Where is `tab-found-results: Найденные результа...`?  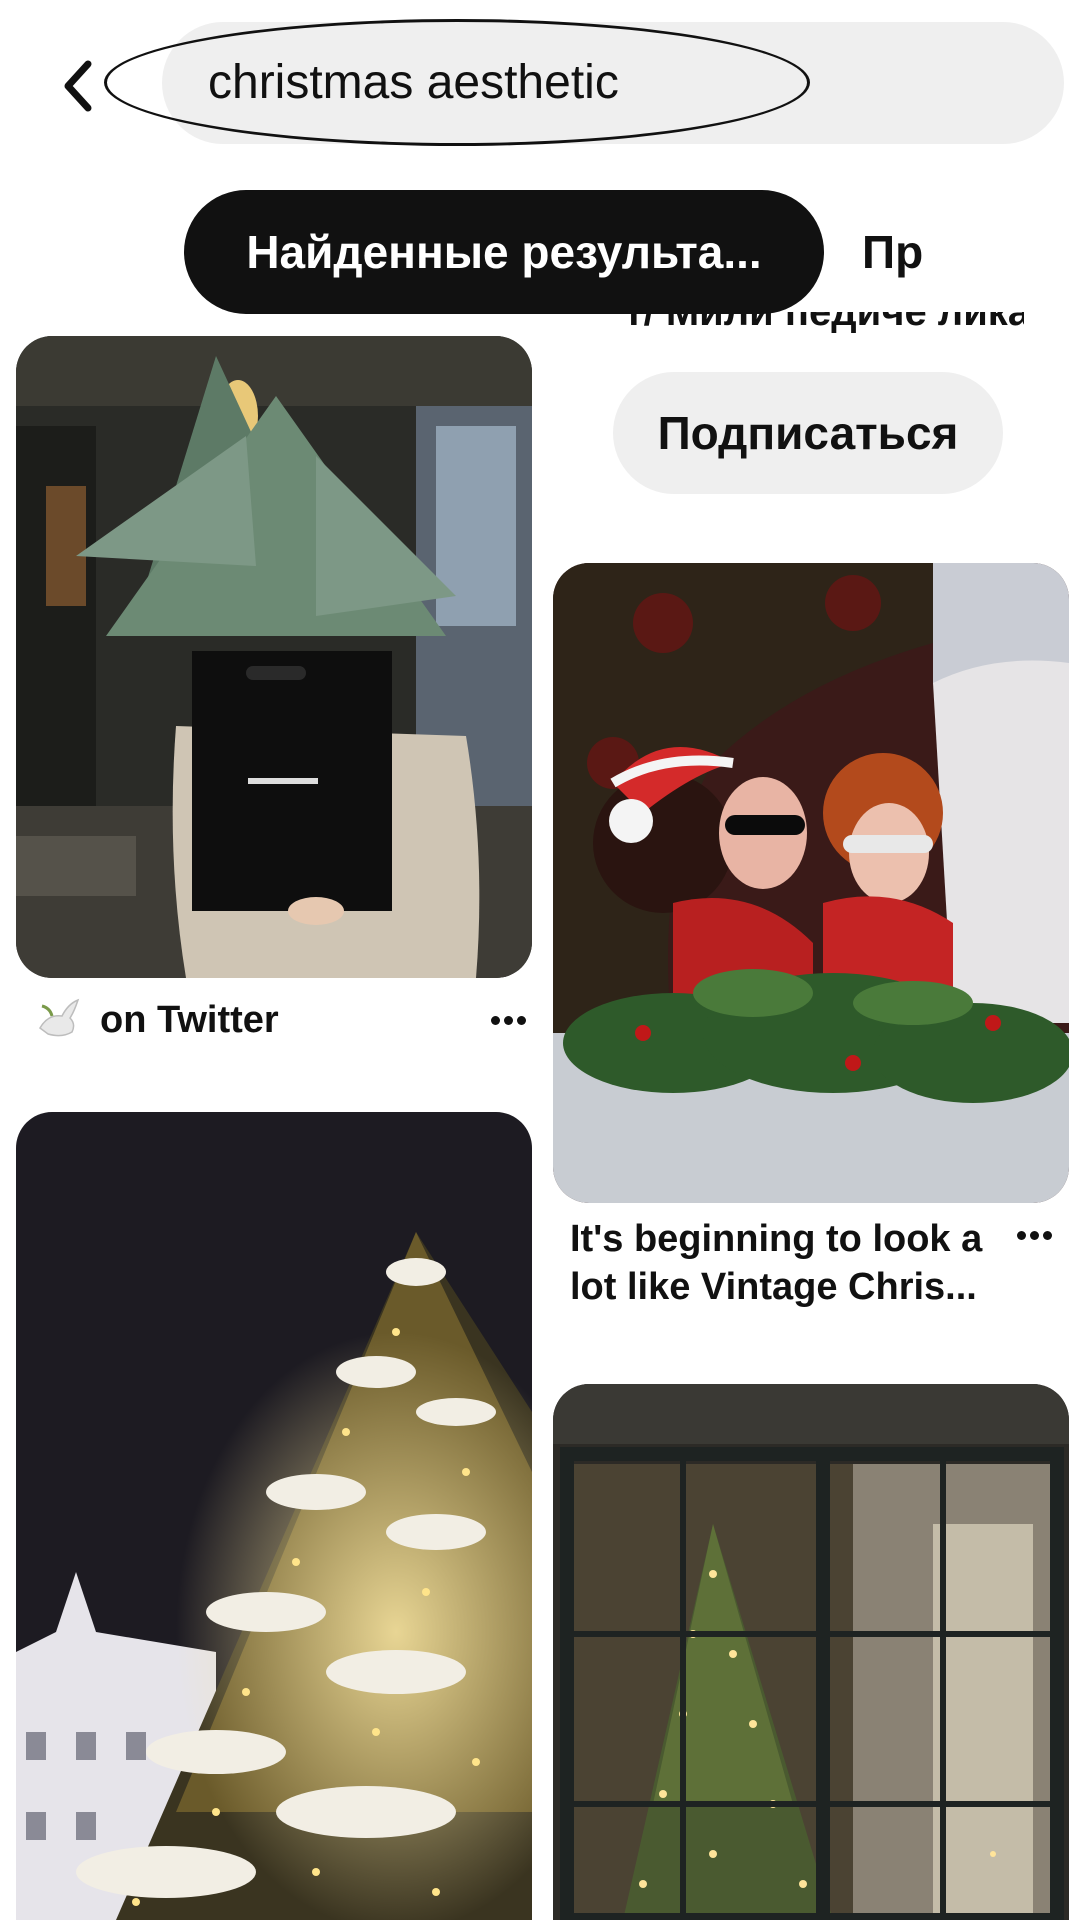
tab-found-results: Найденные результа... is located at coordinates (504, 252).